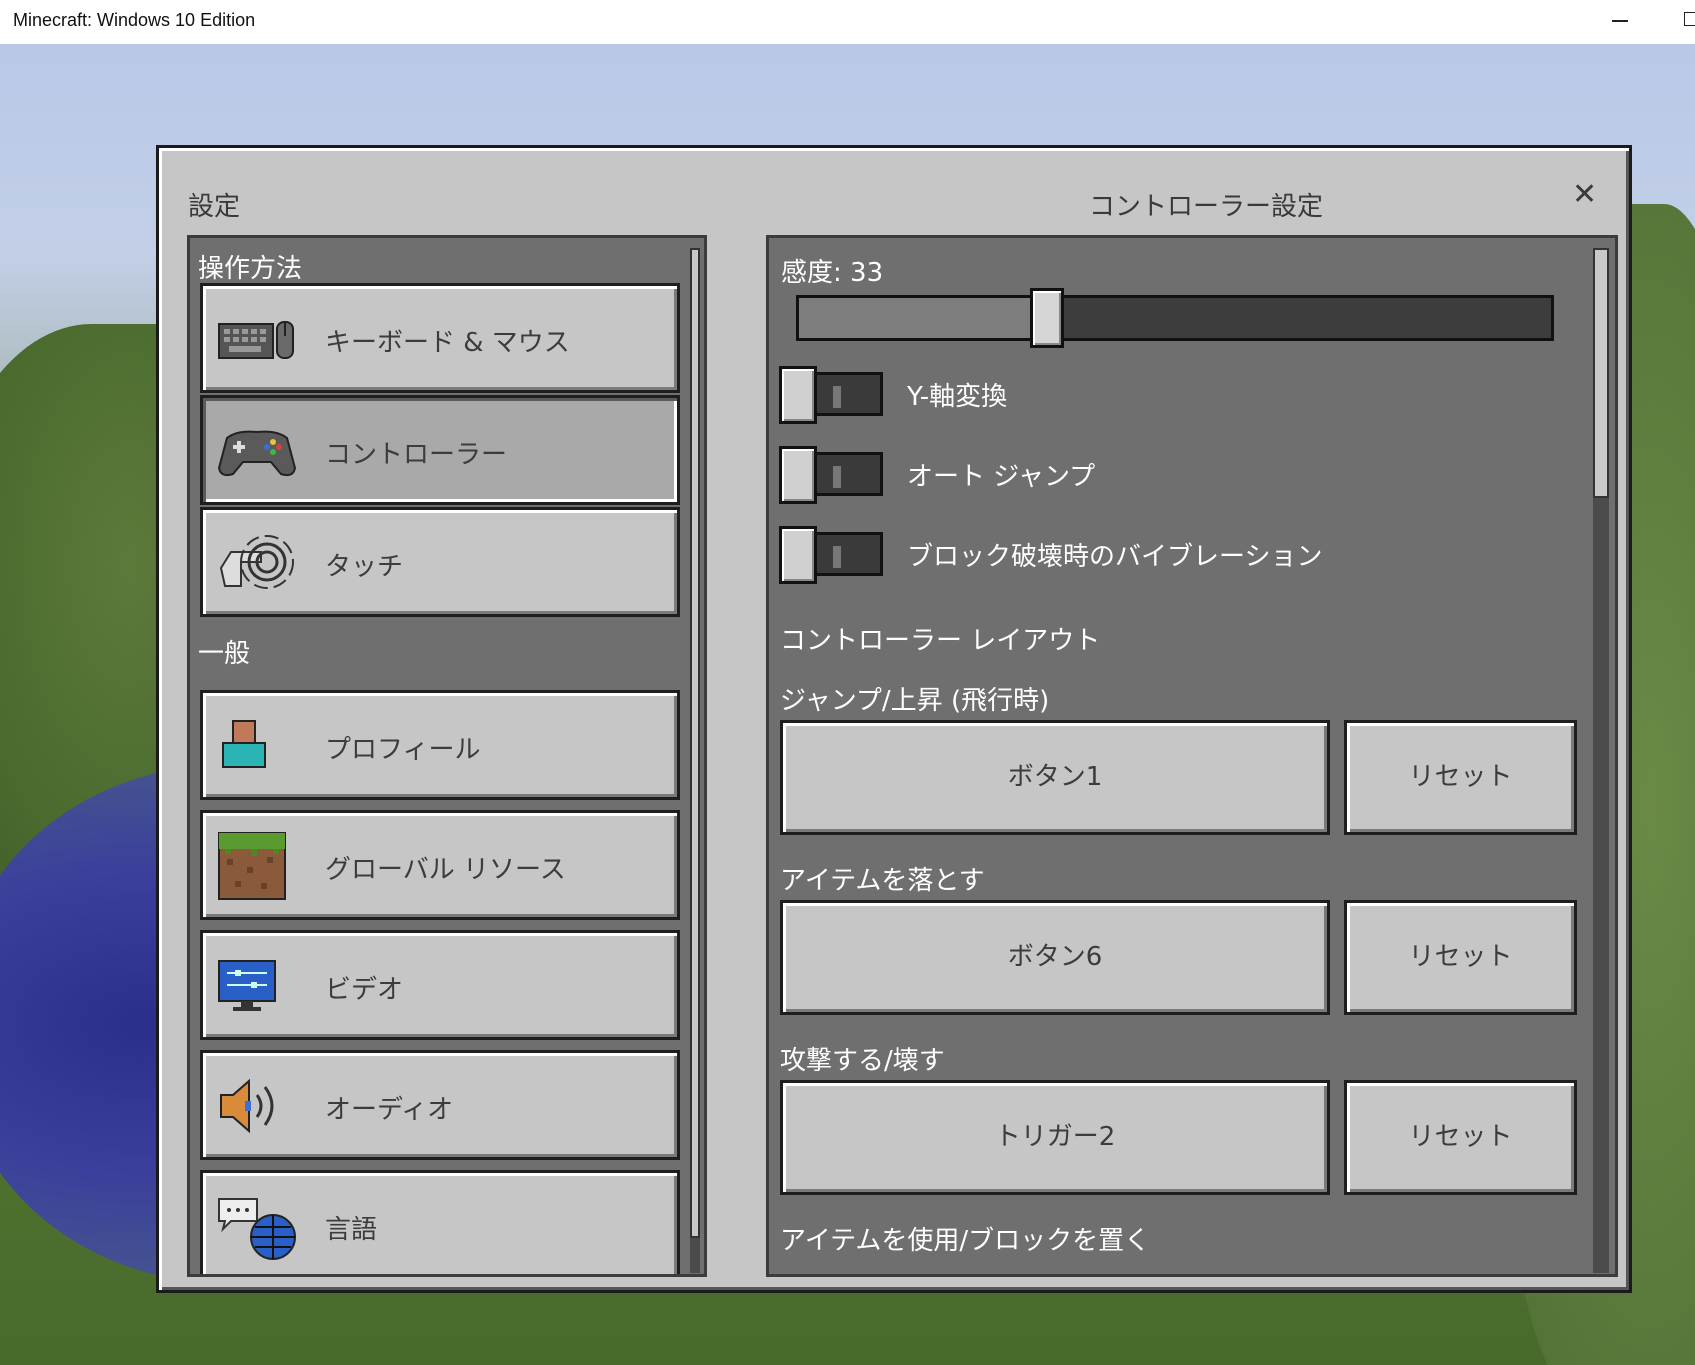  I want to click on binding-action-label: ジャンプ/上昇 (飛行時), so click(915, 701).